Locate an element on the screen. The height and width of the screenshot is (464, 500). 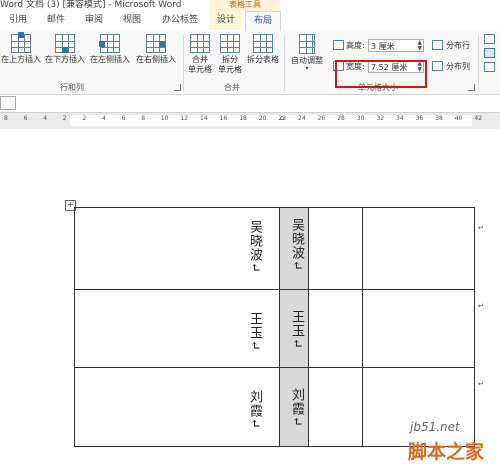
ruler-tick-label: 16 is located at coordinates (223, 118).